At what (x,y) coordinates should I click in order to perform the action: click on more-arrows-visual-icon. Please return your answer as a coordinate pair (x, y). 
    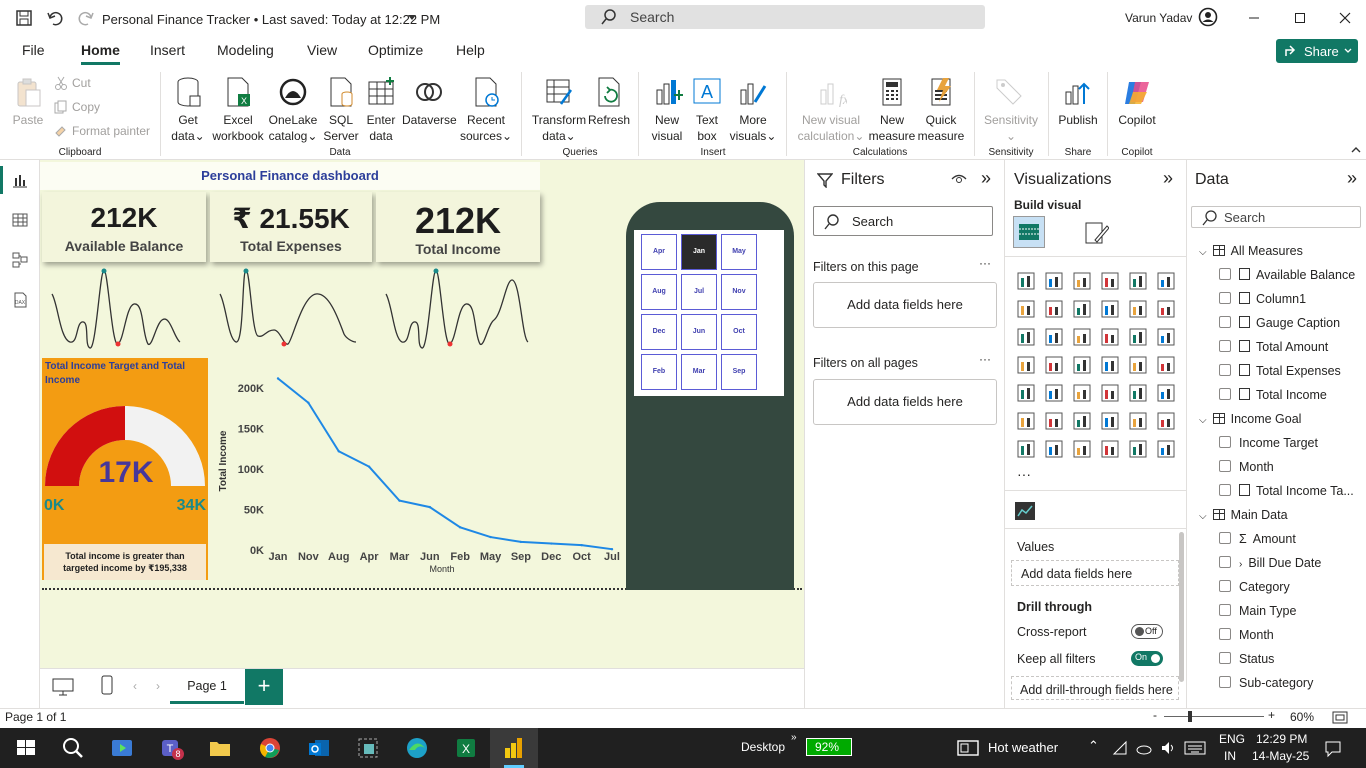
    Looking at the image, I should click on (1166, 449).